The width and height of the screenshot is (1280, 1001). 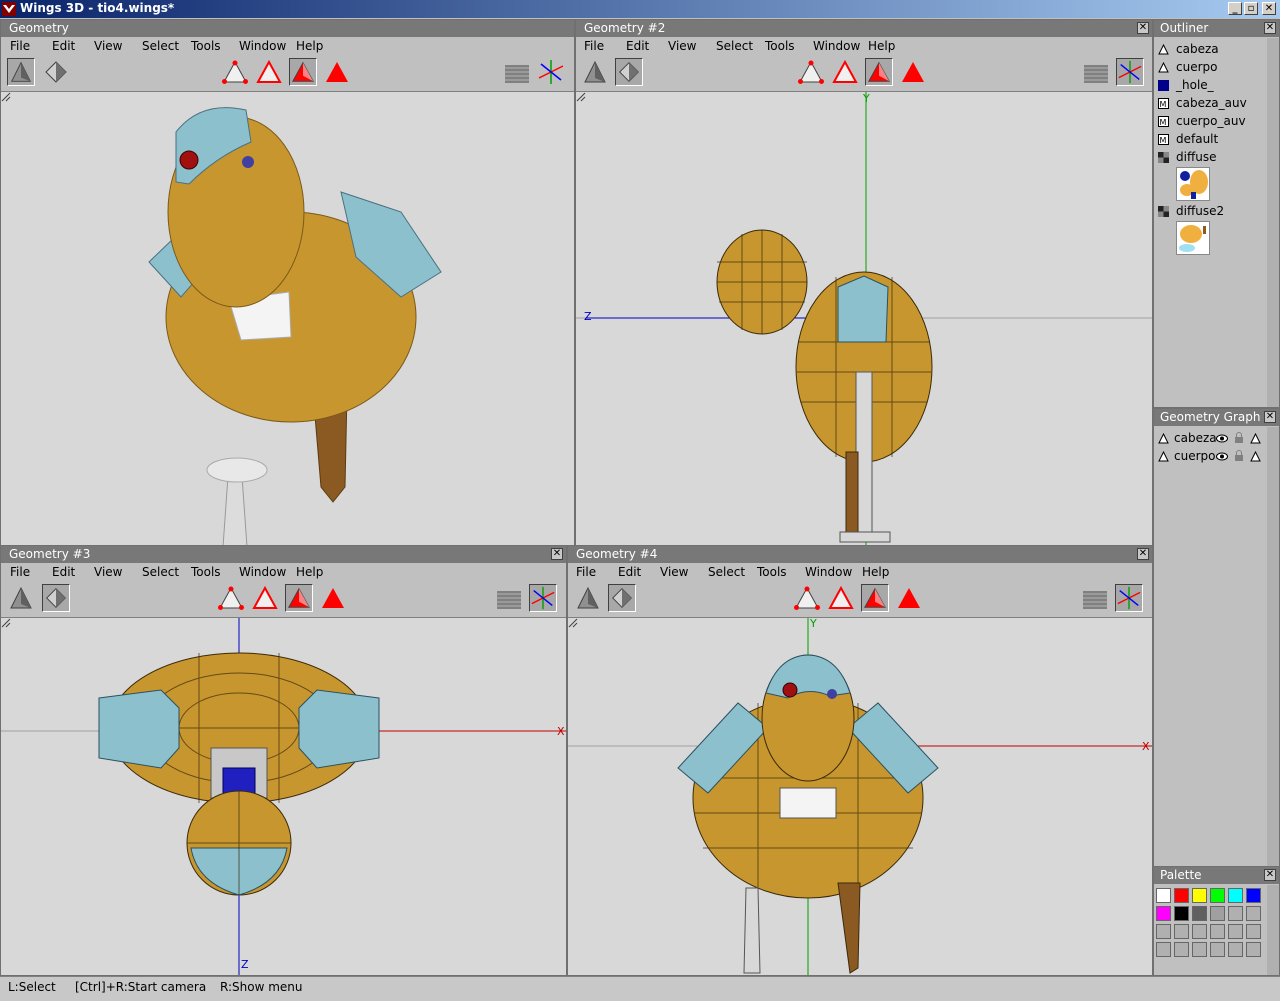 I want to click on graph-item: cuerpo, so click(x=1216, y=457).